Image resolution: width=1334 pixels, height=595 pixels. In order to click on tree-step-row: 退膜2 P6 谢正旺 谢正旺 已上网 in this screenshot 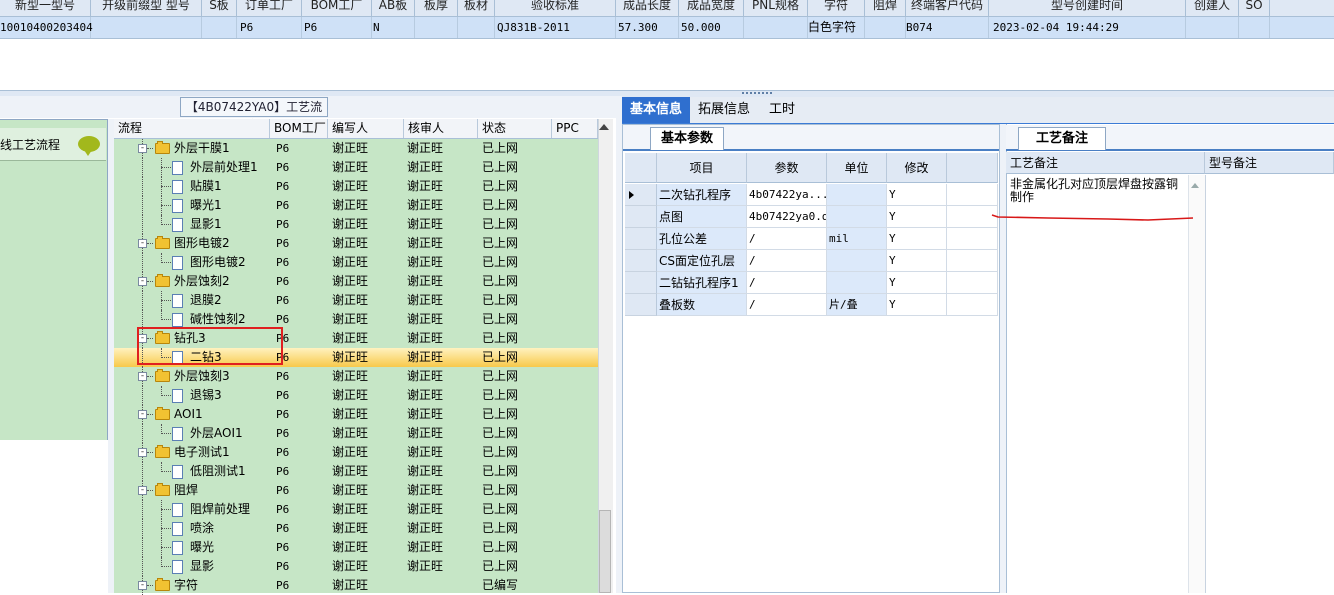, I will do `click(356, 300)`.